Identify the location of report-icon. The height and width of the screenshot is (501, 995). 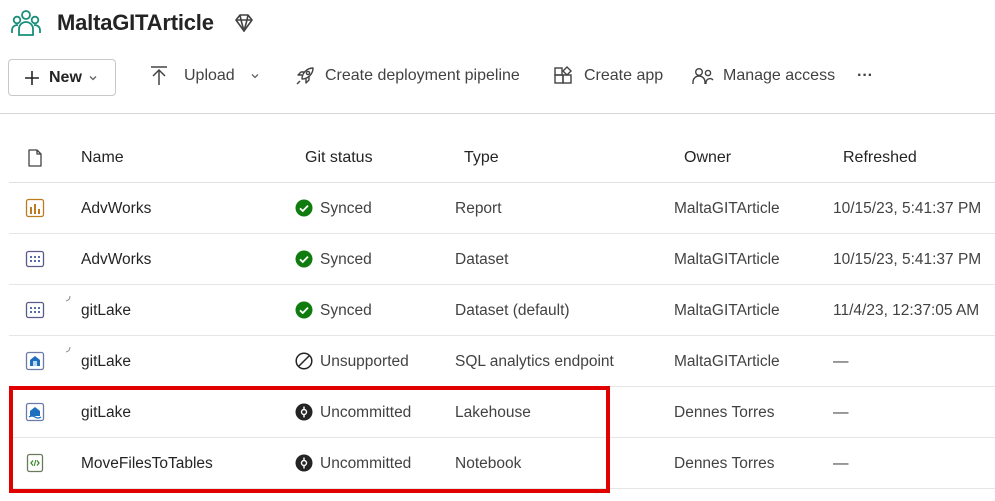
(35, 208).